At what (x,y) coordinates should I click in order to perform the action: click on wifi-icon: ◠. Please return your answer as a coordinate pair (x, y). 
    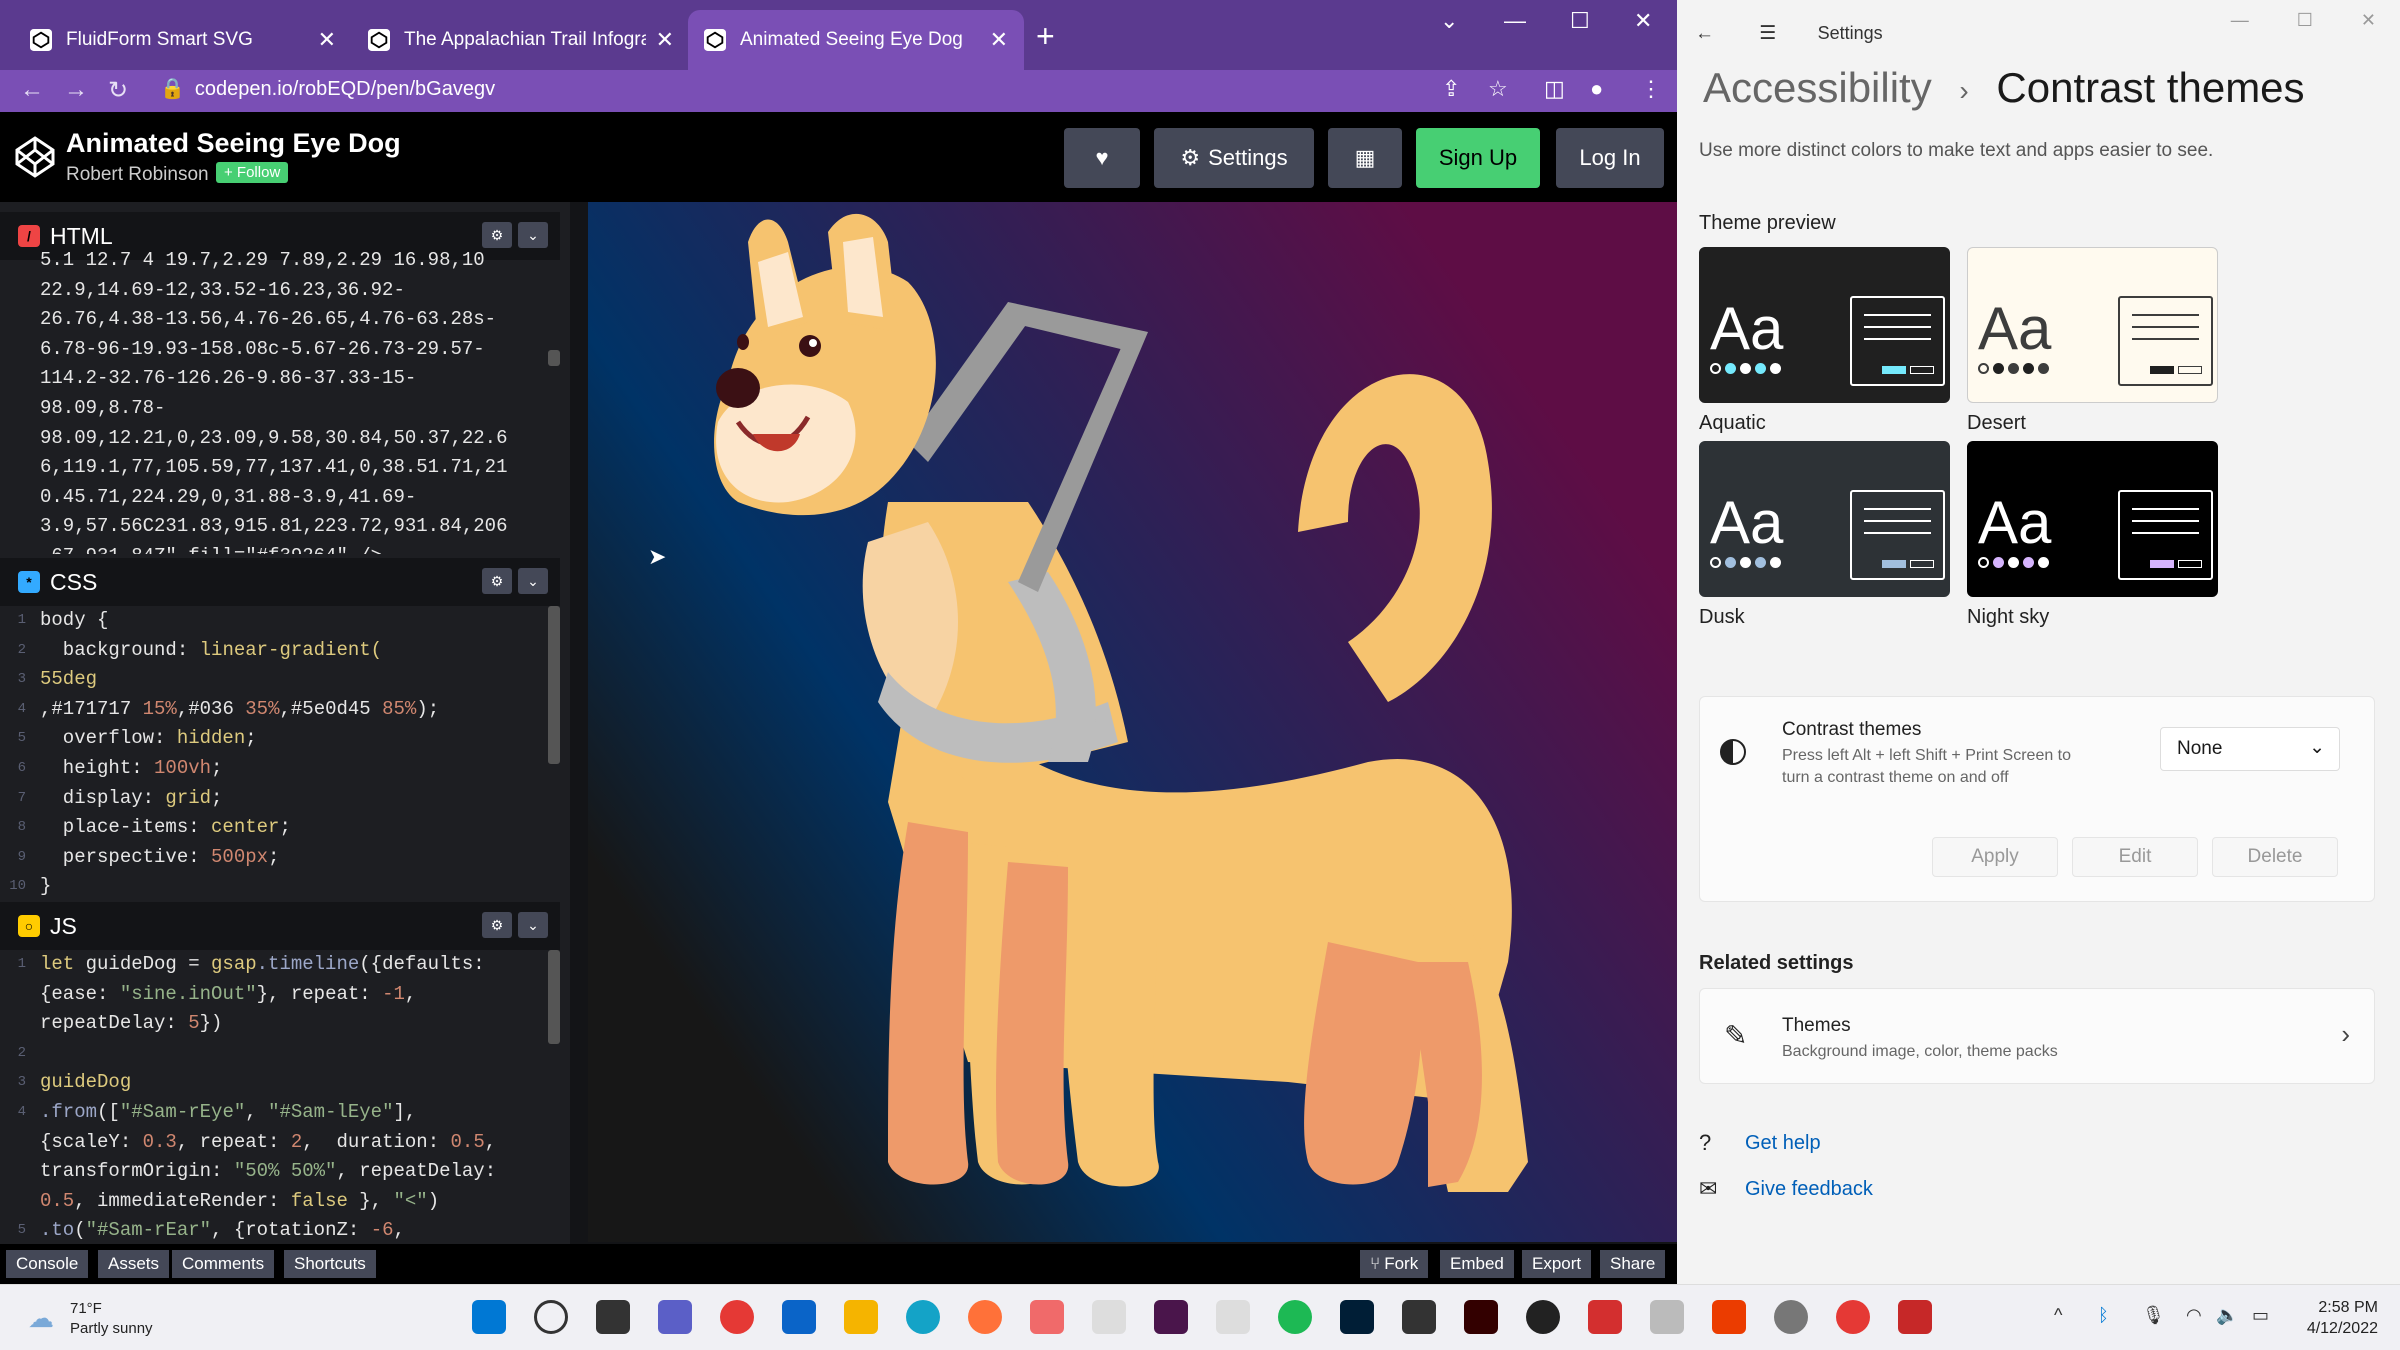
    Looking at the image, I should click on (2194, 1315).